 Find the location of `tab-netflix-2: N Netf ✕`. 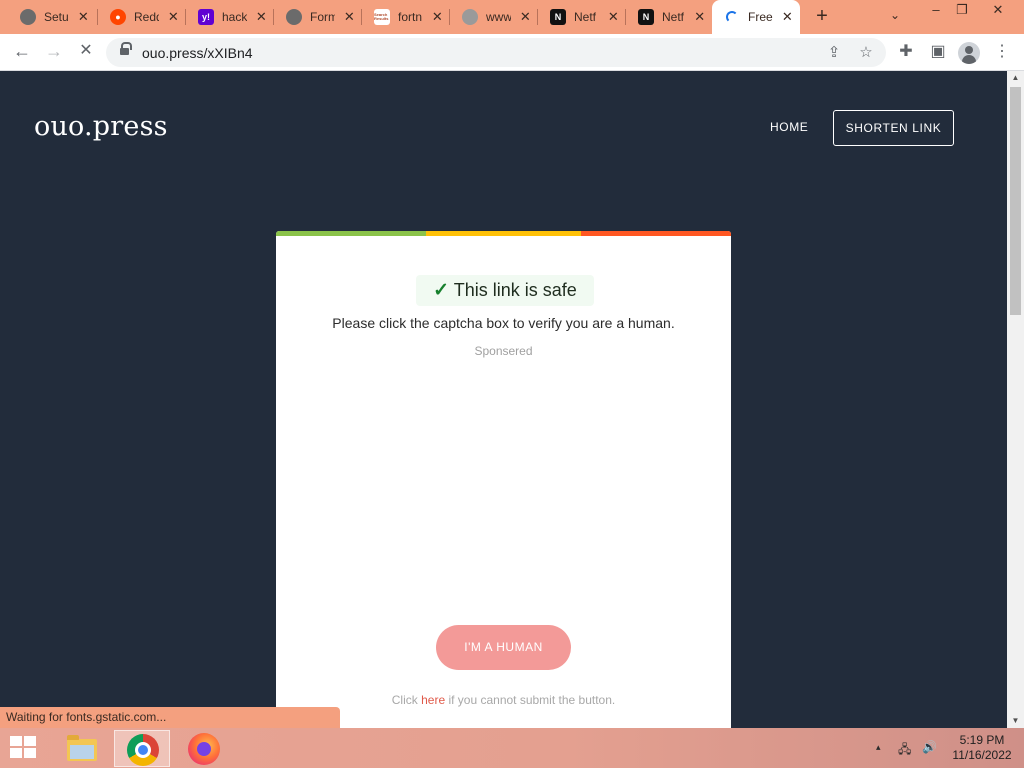

tab-netflix-2: N Netf ✕ is located at coordinates (669, 17).